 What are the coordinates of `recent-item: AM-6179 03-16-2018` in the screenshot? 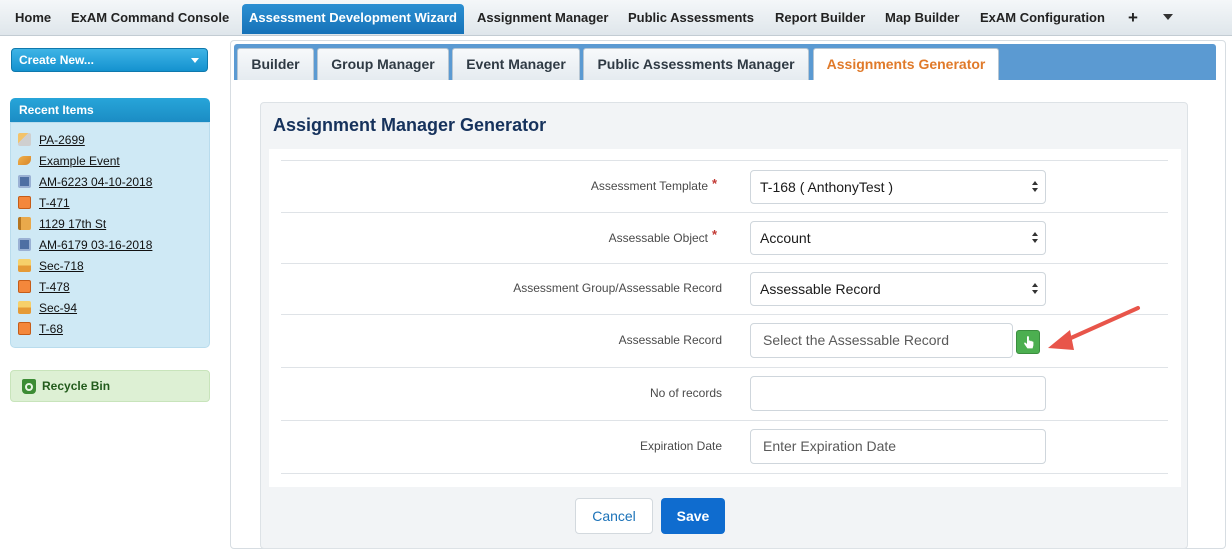 It's located at (85, 245).